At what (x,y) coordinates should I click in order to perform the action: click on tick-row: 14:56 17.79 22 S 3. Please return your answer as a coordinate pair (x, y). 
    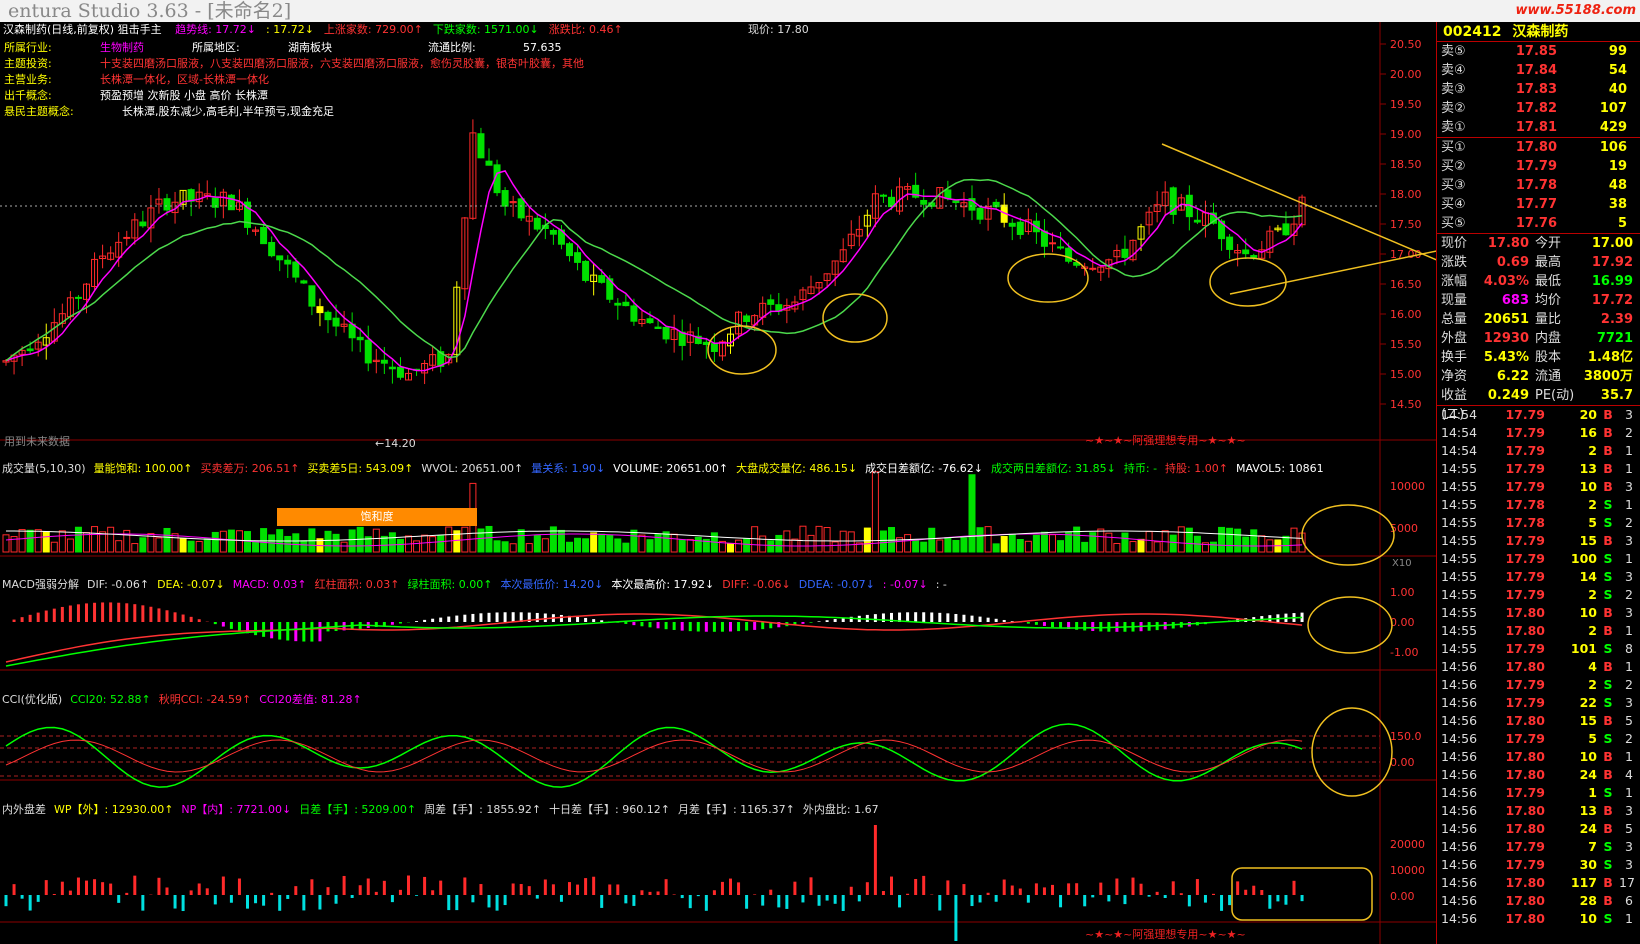
    Looking at the image, I should click on (1538, 703).